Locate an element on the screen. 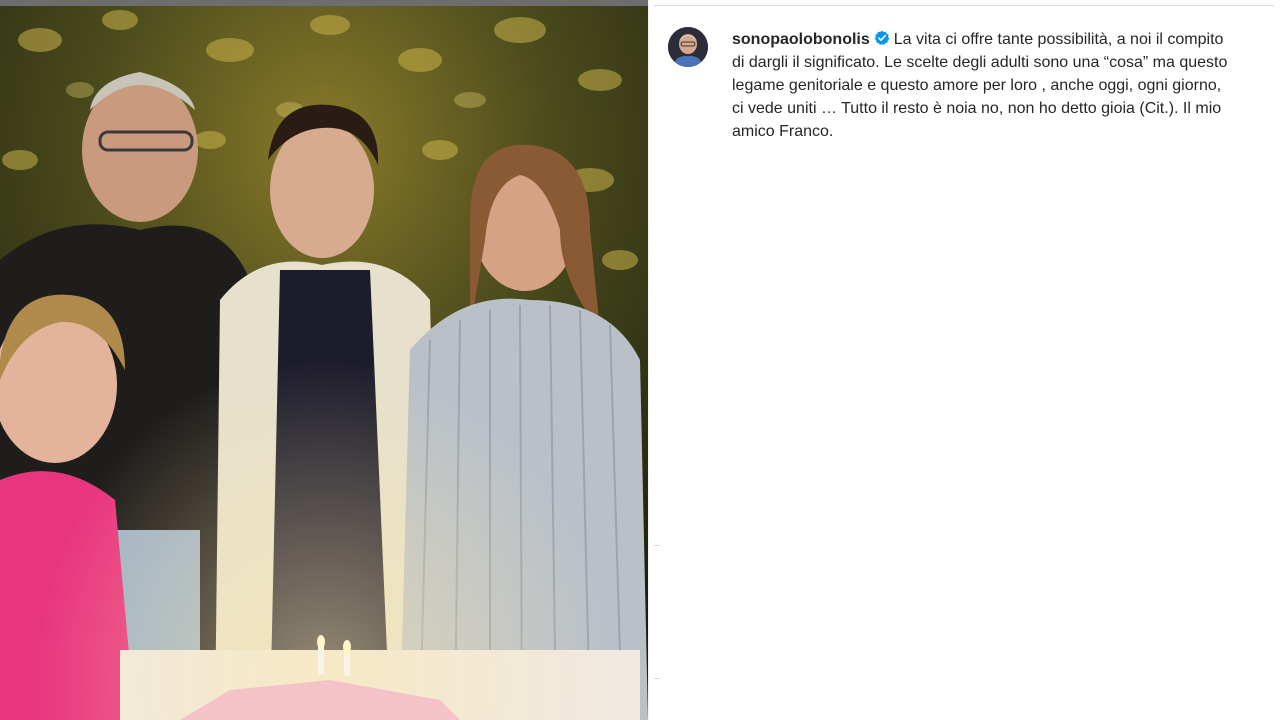 This screenshot has width=1280, height=720. avatar-image is located at coordinates (688, 47).